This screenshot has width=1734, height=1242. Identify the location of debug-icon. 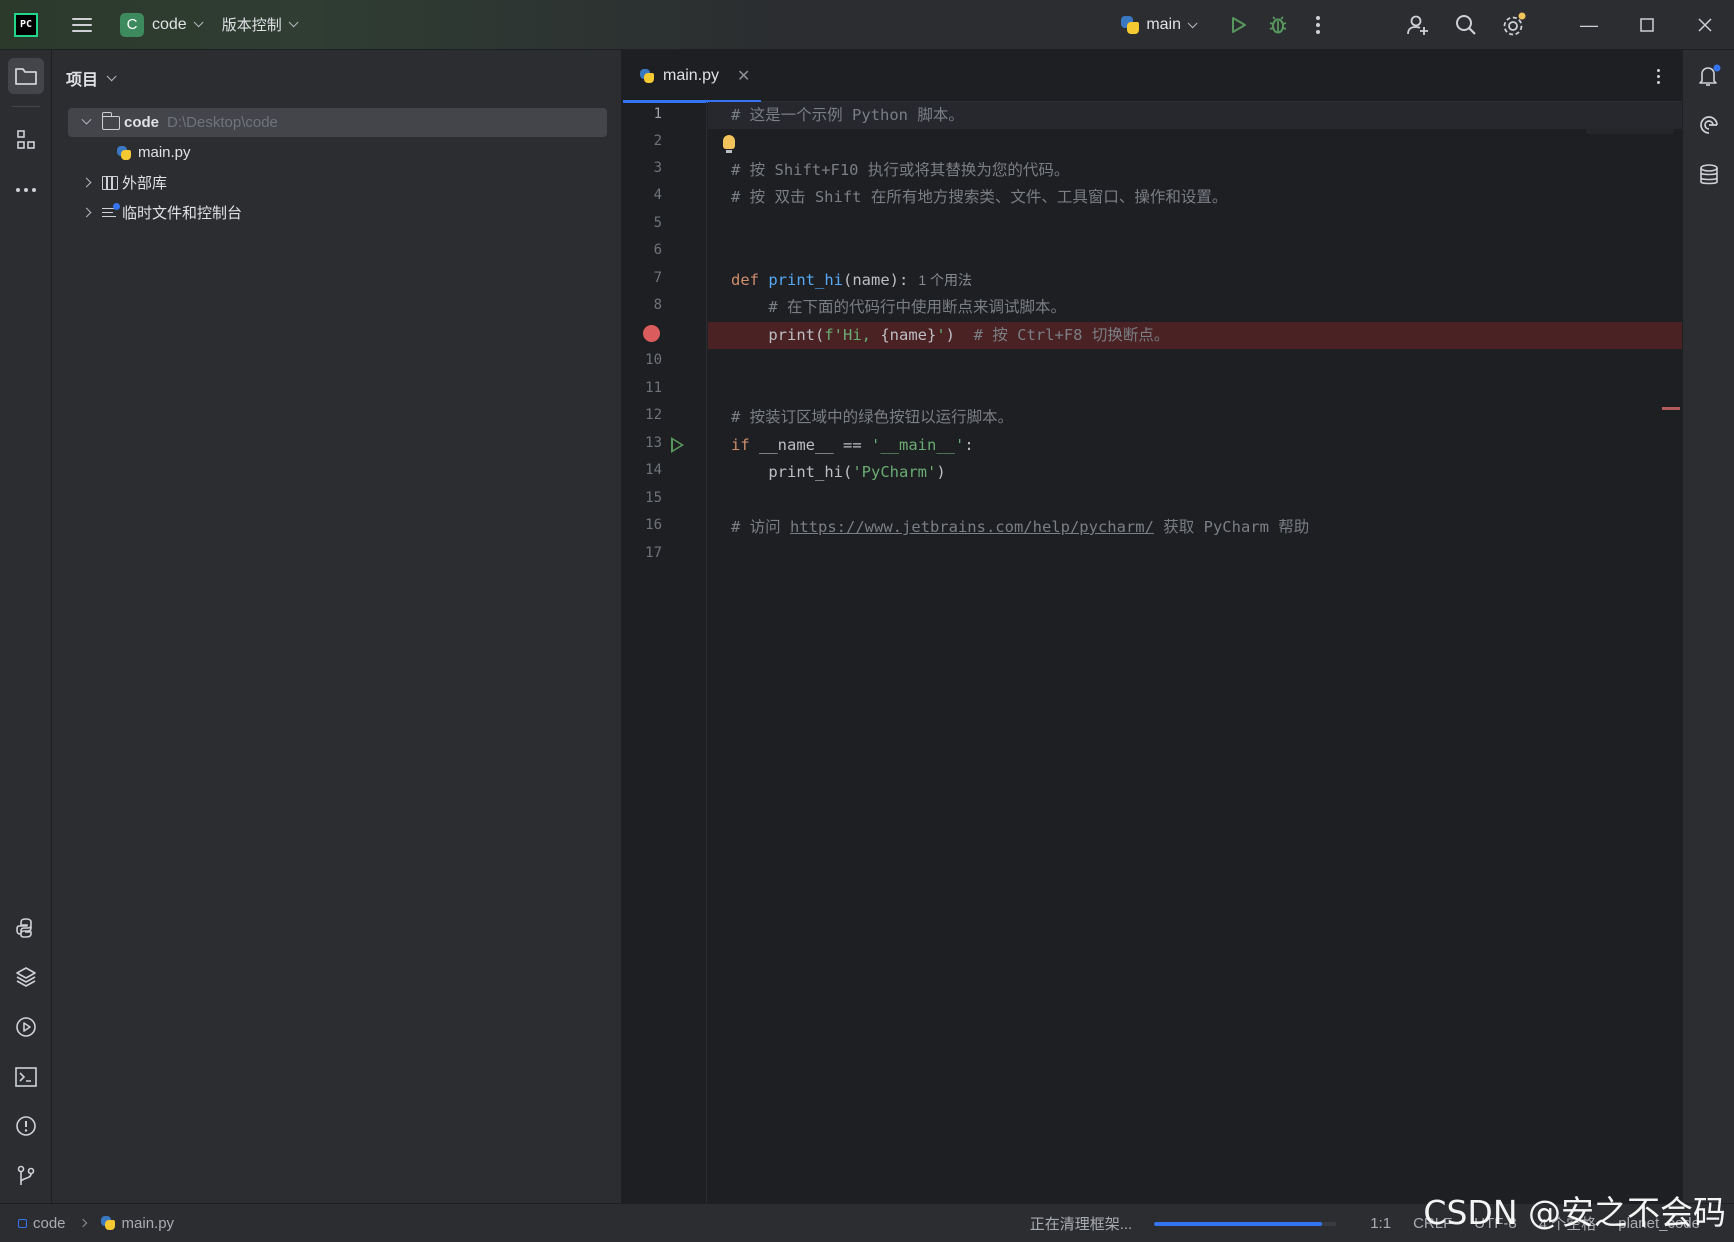
(1278, 25).